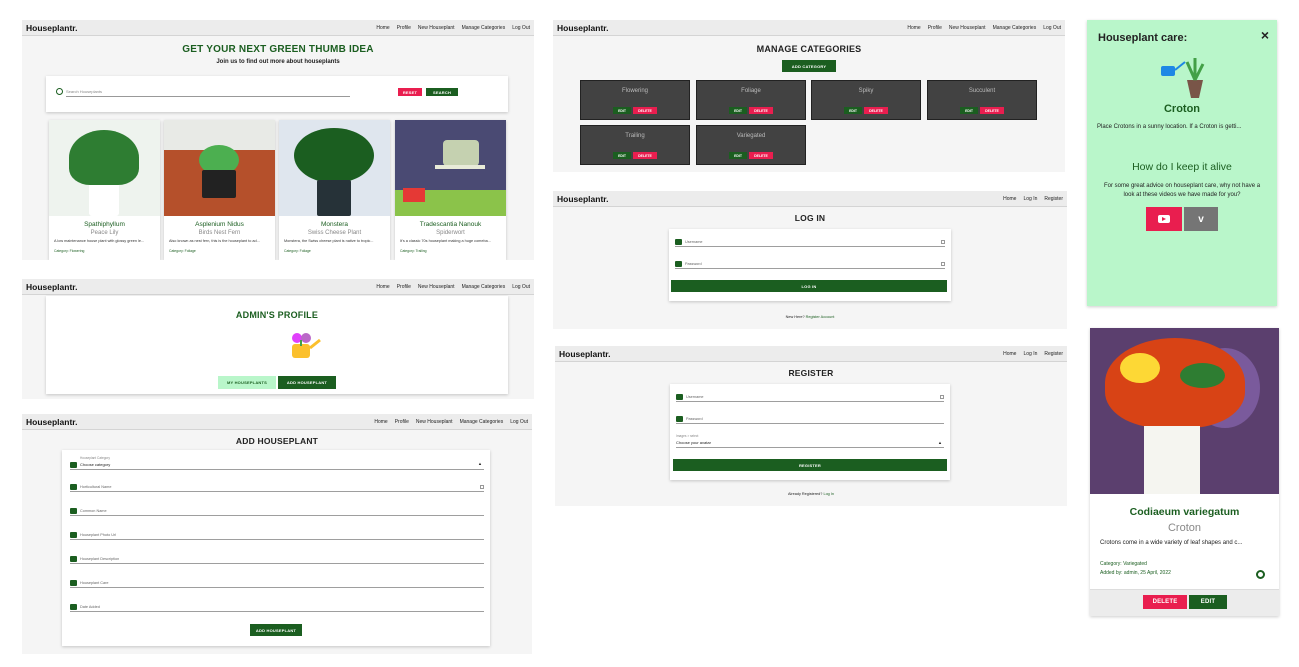 The width and height of the screenshot is (1299, 667). I want to click on register-button: REGISTER, so click(810, 465).